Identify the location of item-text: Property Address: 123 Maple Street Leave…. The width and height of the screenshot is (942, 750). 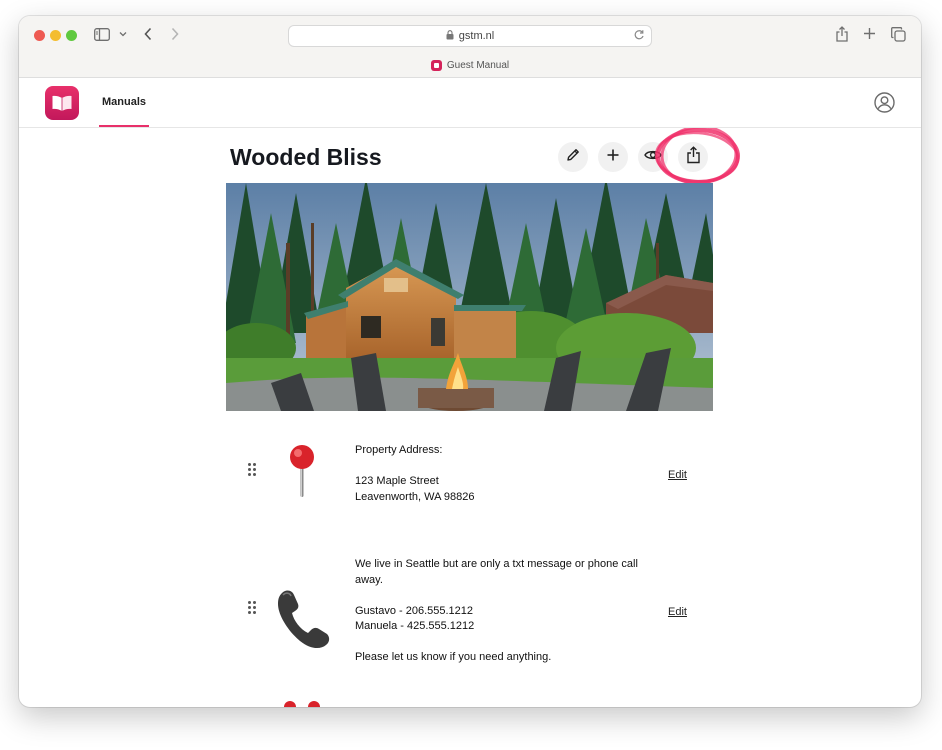
(414, 474).